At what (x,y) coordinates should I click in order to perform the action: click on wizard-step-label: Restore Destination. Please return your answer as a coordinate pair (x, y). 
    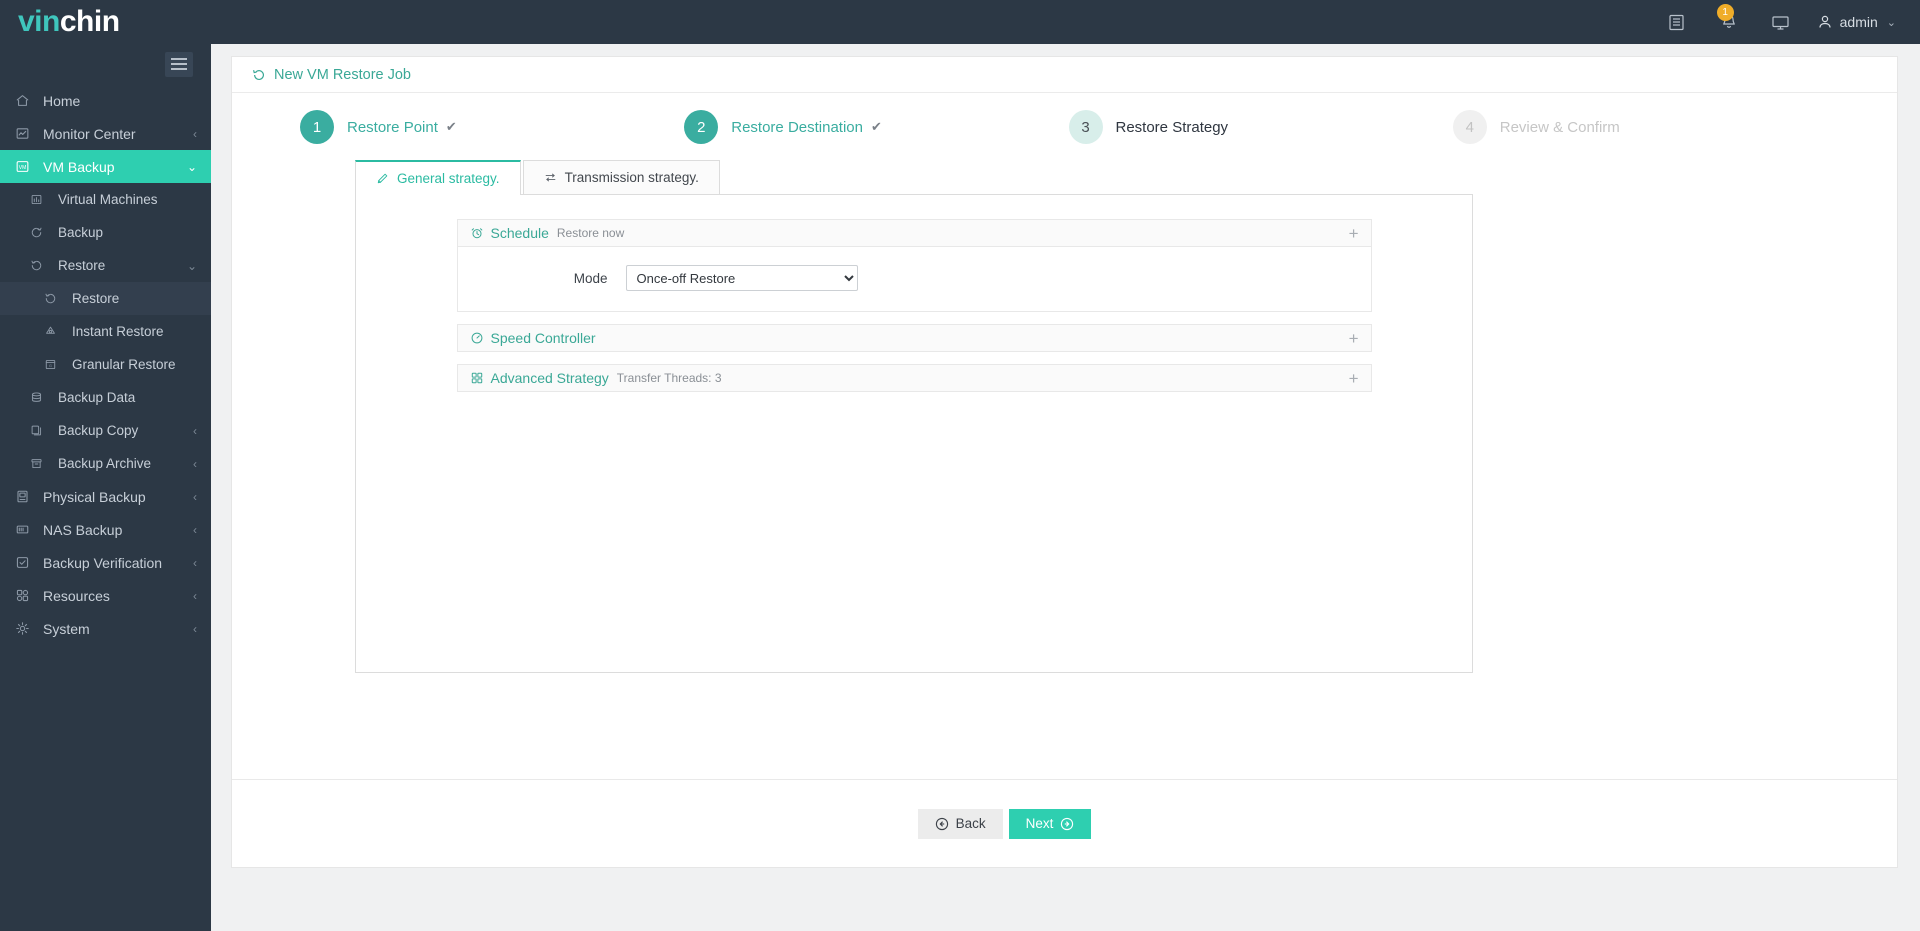
    Looking at the image, I should click on (797, 127).